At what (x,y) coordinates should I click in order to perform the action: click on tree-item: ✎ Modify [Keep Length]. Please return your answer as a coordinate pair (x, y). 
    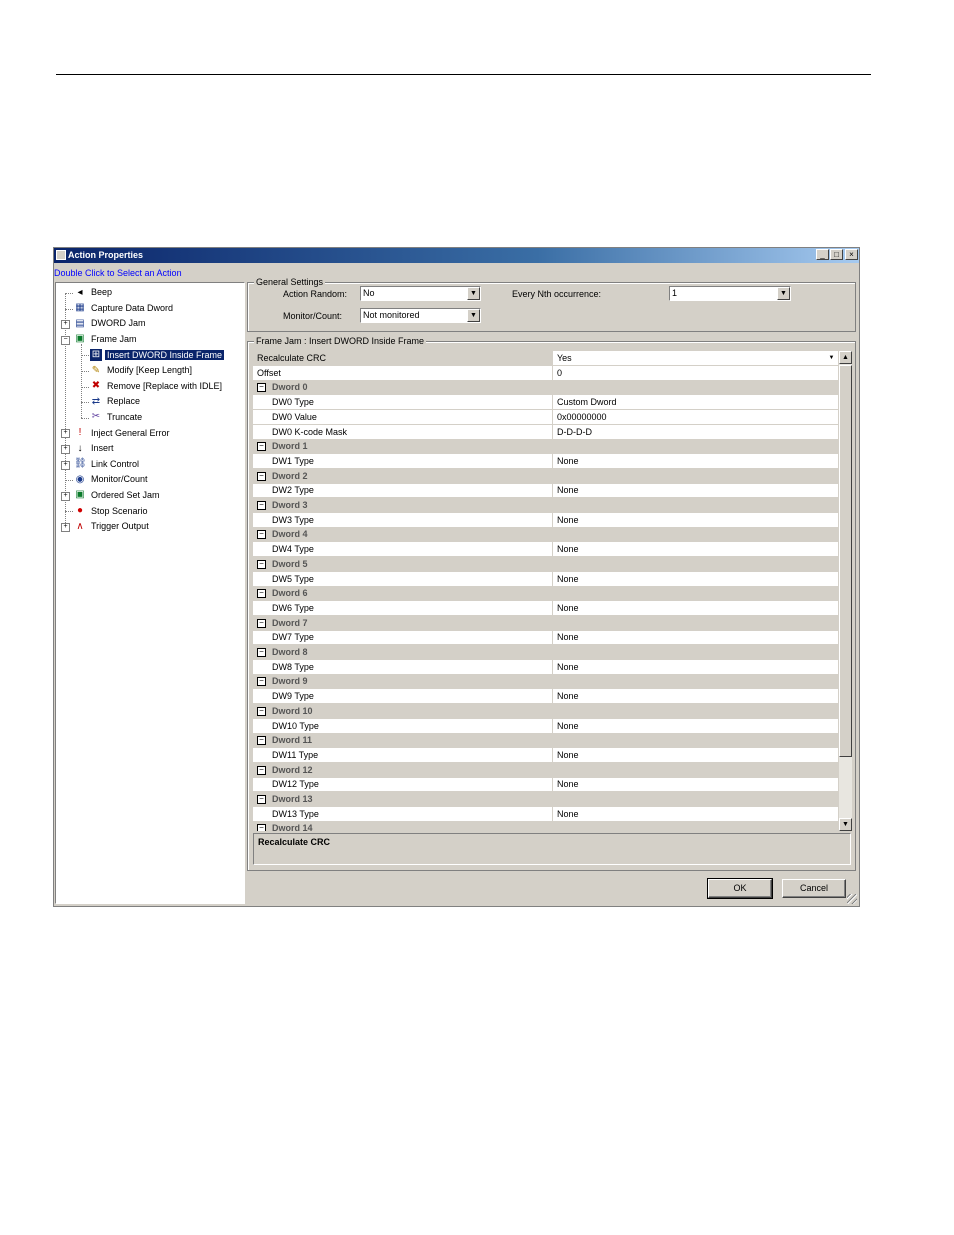
    Looking at the image, I should click on (142, 370).